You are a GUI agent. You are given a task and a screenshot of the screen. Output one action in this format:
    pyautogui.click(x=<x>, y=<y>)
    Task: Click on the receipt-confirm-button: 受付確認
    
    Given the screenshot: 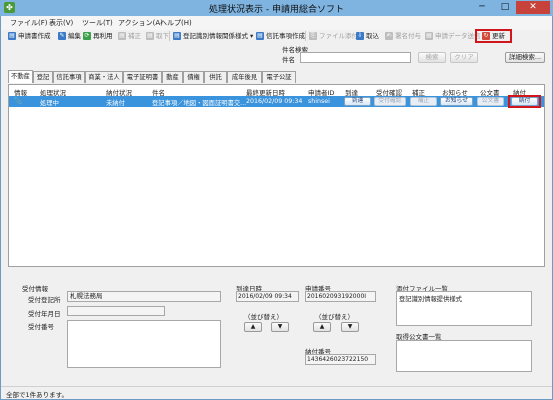 What is the action you would take?
    pyautogui.click(x=390, y=101)
    